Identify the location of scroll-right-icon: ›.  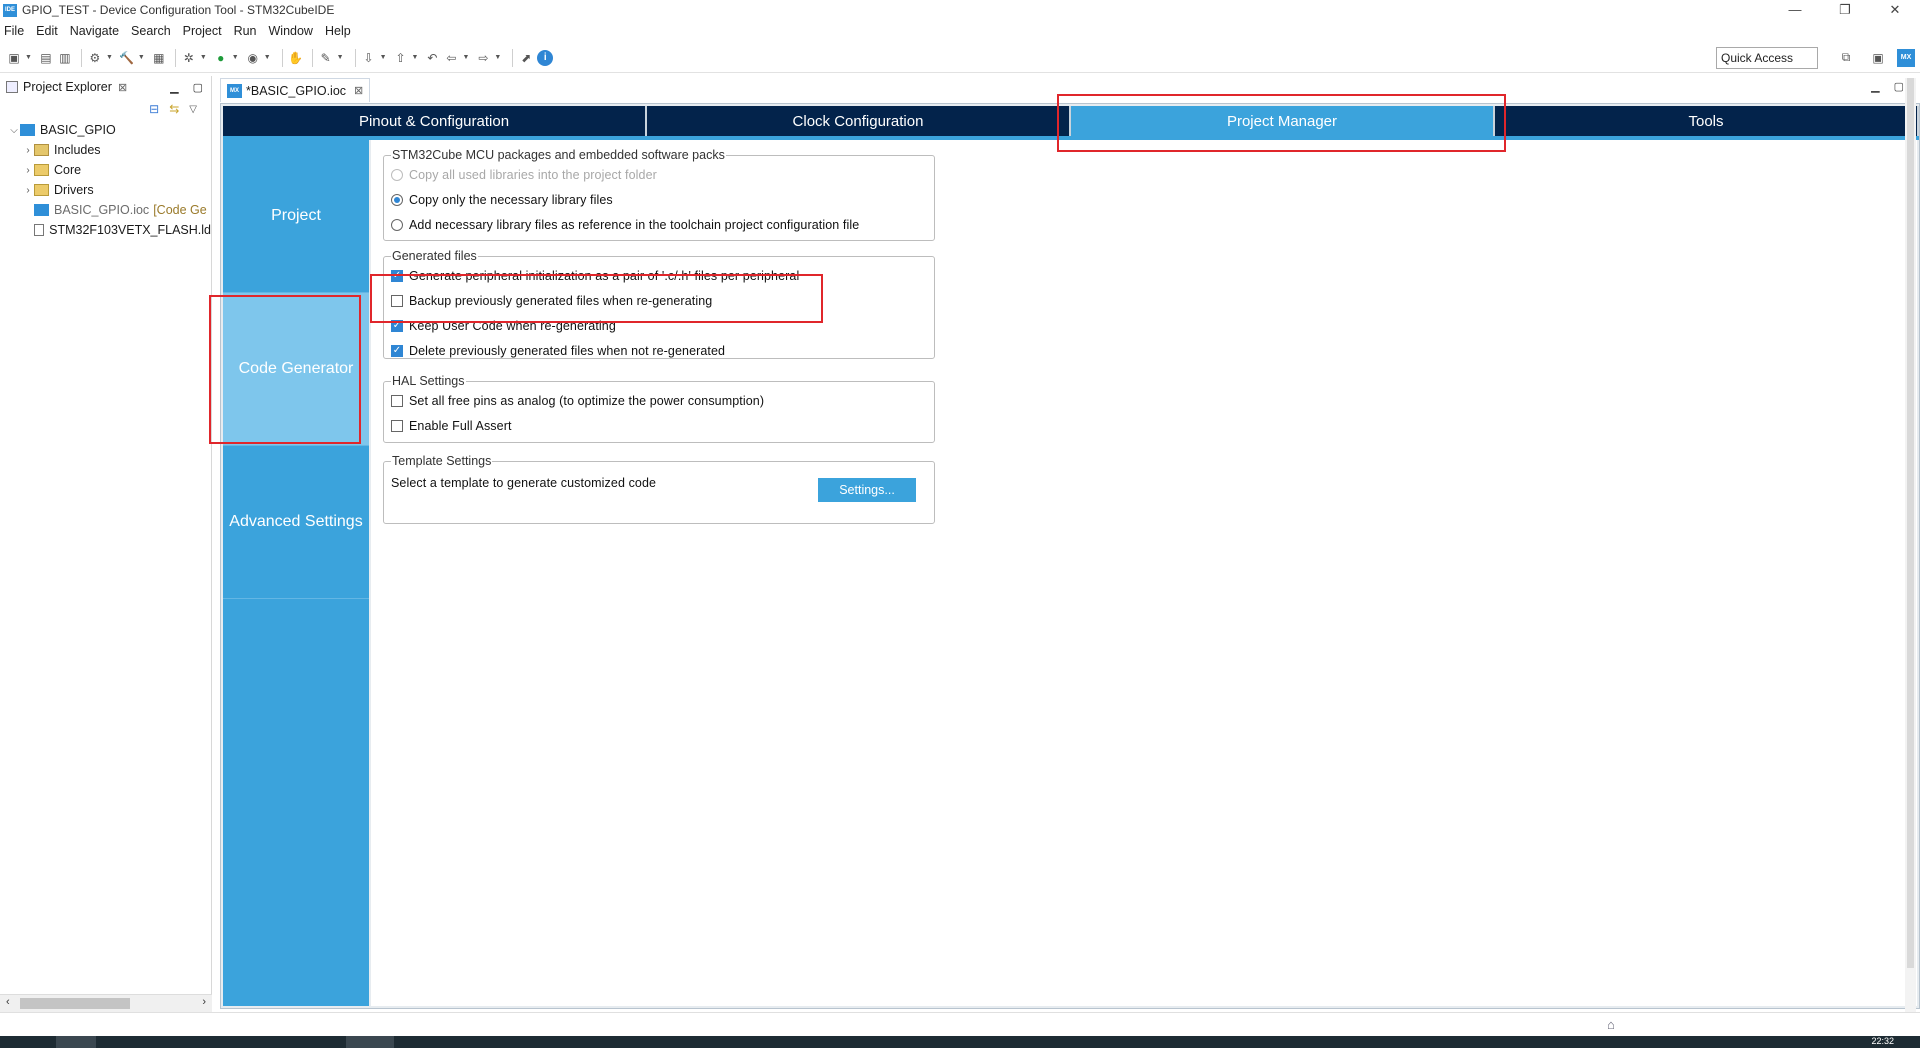
(204, 1002).